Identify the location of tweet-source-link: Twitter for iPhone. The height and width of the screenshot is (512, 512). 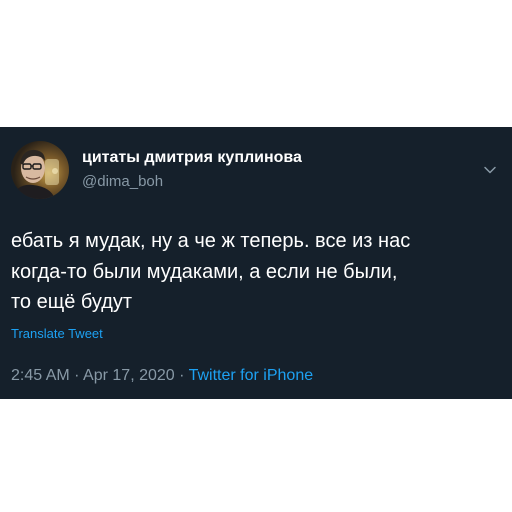
(251, 375).